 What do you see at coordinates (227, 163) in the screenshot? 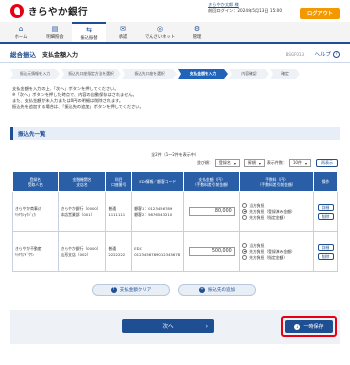
I see `sort-field-select: 登録名` at bounding box center [227, 163].